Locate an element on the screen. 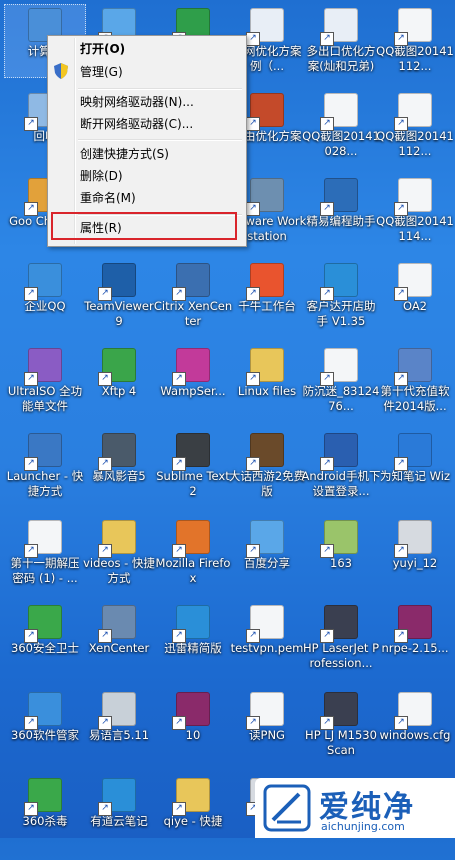 This screenshot has height=860, width=455. desktop-icon: ↗ 163 is located at coordinates (341, 561).